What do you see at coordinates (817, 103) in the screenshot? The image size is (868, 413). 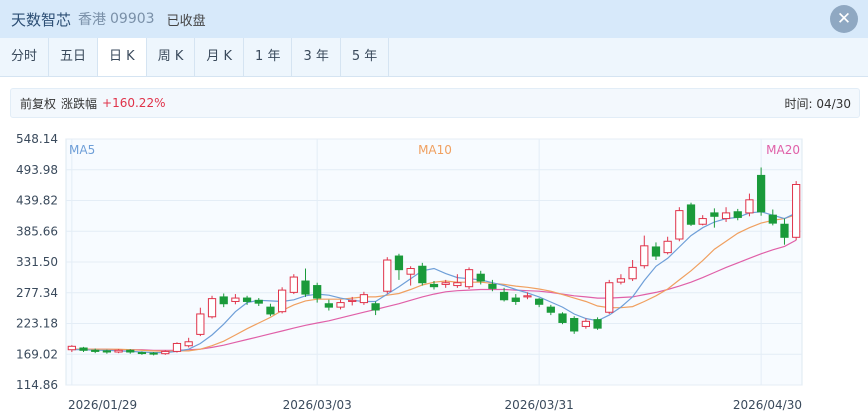 I see `time-label: 时间: 04/30` at bounding box center [817, 103].